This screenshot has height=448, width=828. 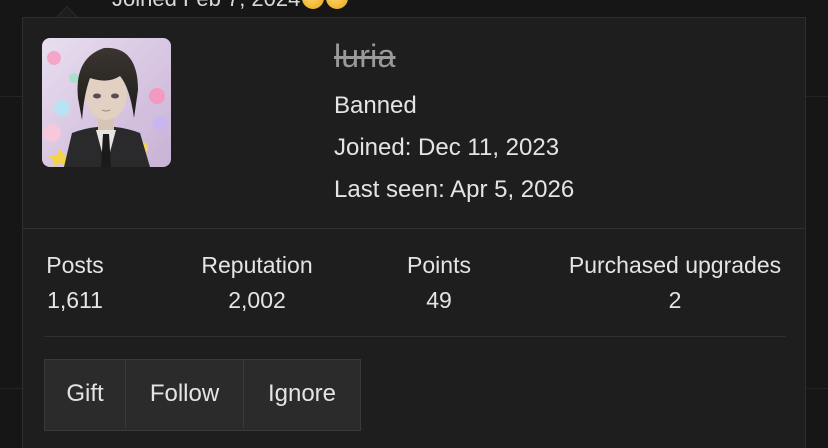 I want to click on stat-value: 1,611, so click(x=75, y=300).